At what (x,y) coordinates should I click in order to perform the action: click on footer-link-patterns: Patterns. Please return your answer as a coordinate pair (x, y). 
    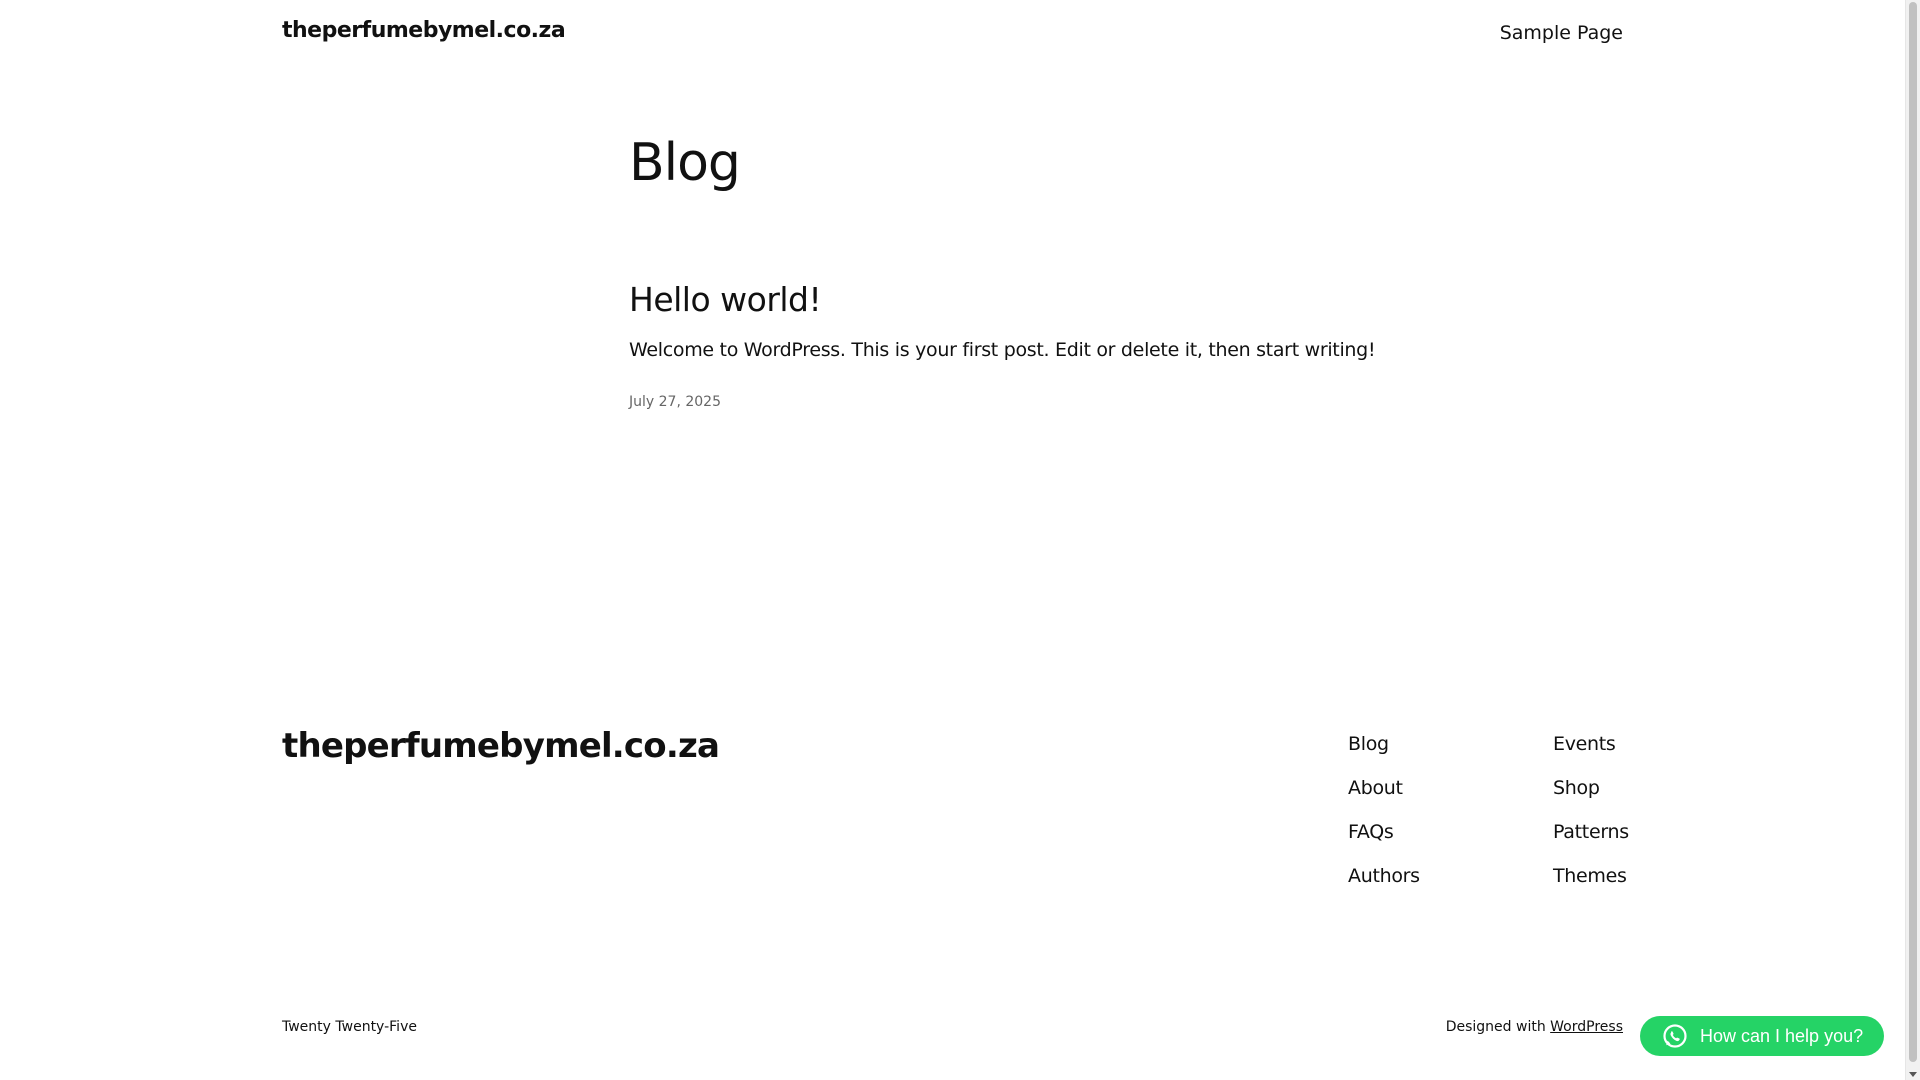
    Looking at the image, I should click on (1591, 840).